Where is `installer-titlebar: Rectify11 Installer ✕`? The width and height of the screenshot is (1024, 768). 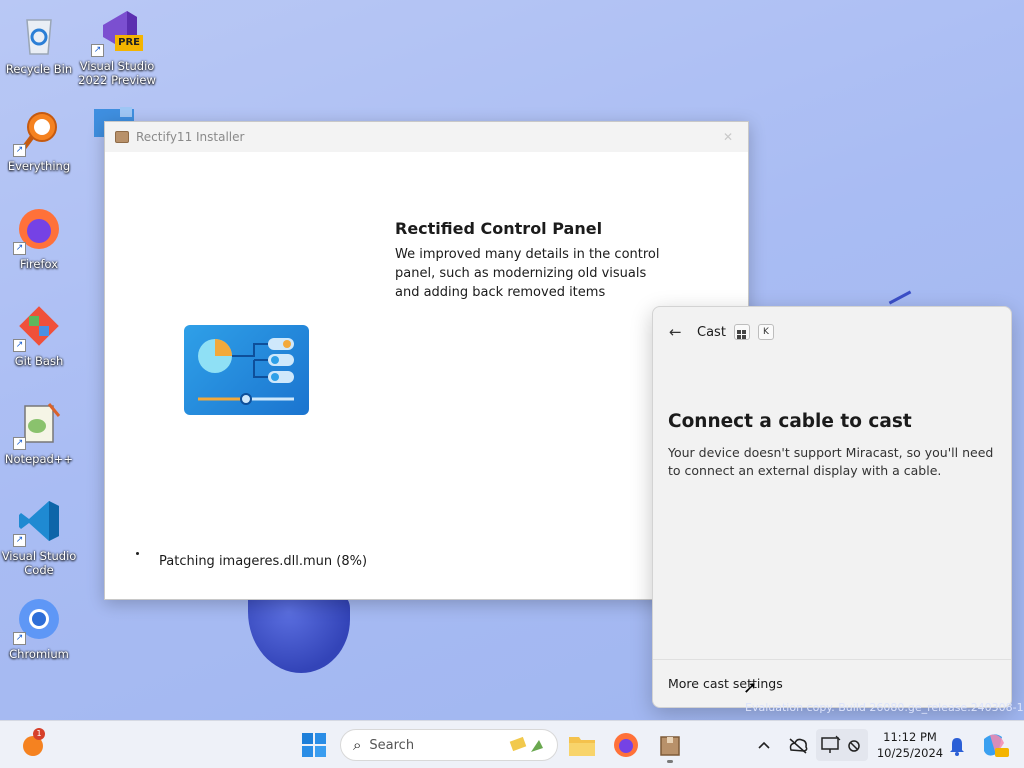 installer-titlebar: Rectify11 Installer ✕ is located at coordinates (426, 137).